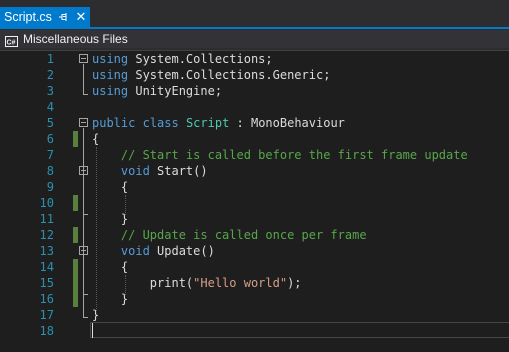  I want to click on code-line: 12 // Update is called once per frame, so click(254, 235).